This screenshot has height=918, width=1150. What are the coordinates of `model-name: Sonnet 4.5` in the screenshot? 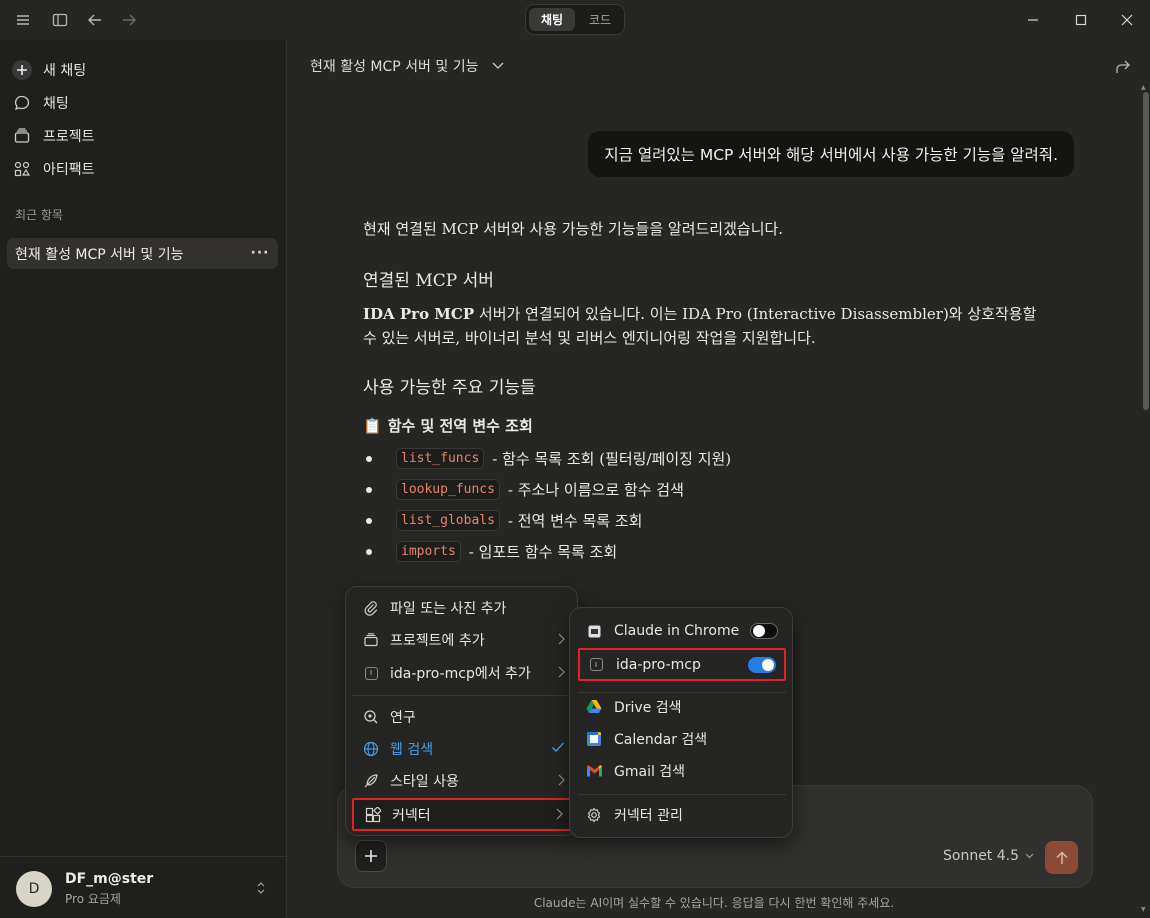 It's located at (981, 856).